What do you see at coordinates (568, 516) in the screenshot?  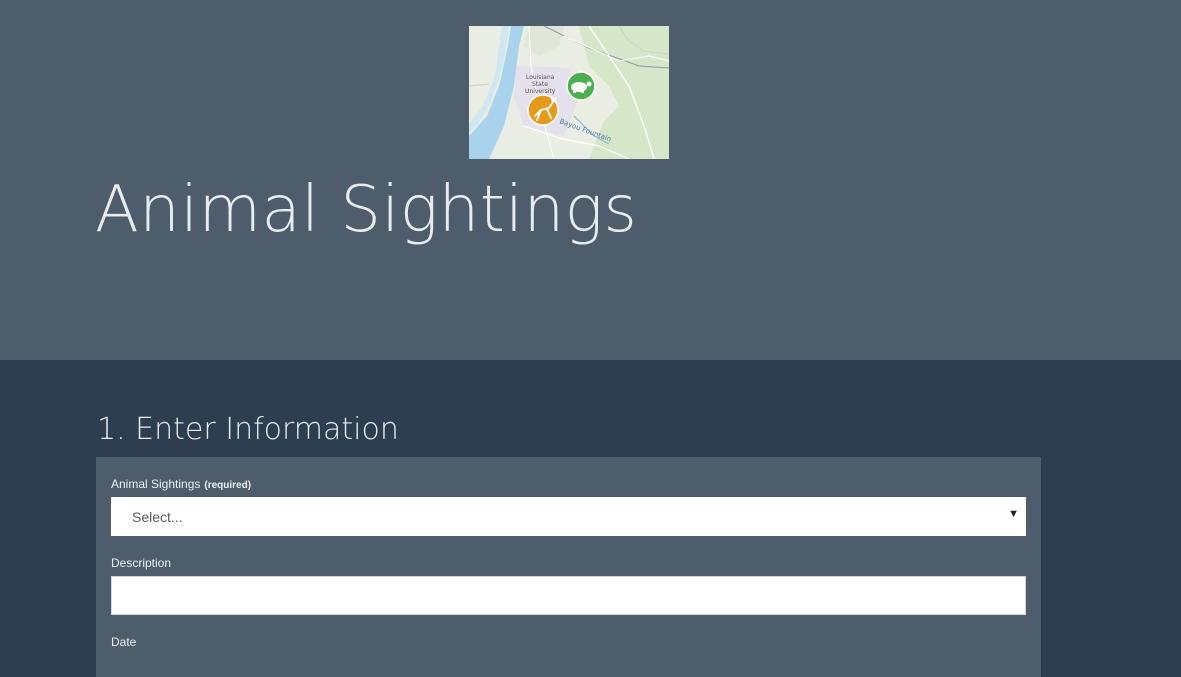 I see `animal-sightings-select: Select... ▼` at bounding box center [568, 516].